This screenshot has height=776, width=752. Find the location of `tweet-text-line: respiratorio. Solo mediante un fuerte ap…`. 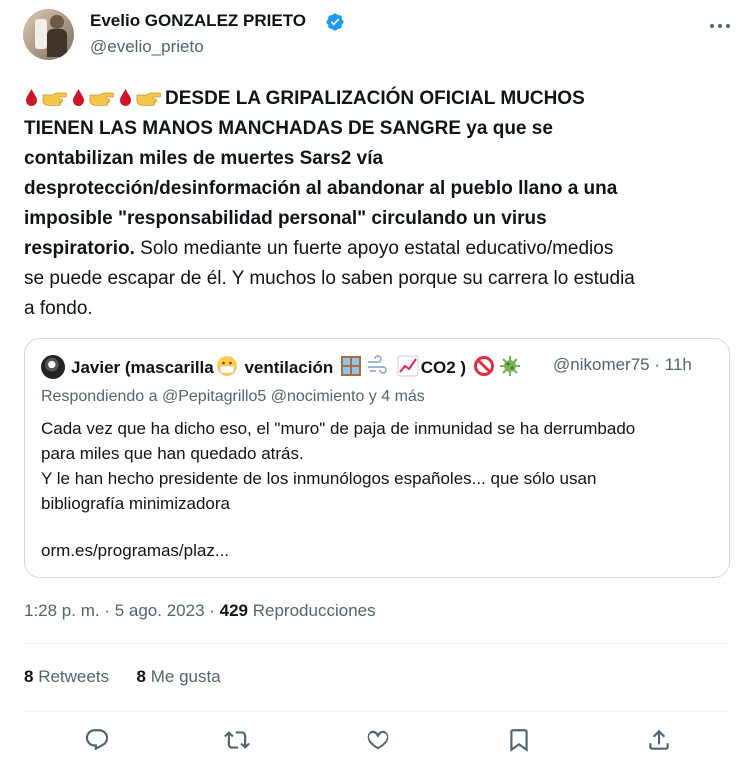

tweet-text-line: respiratorio. Solo mediante un fuerte ap… is located at coordinates (319, 248).